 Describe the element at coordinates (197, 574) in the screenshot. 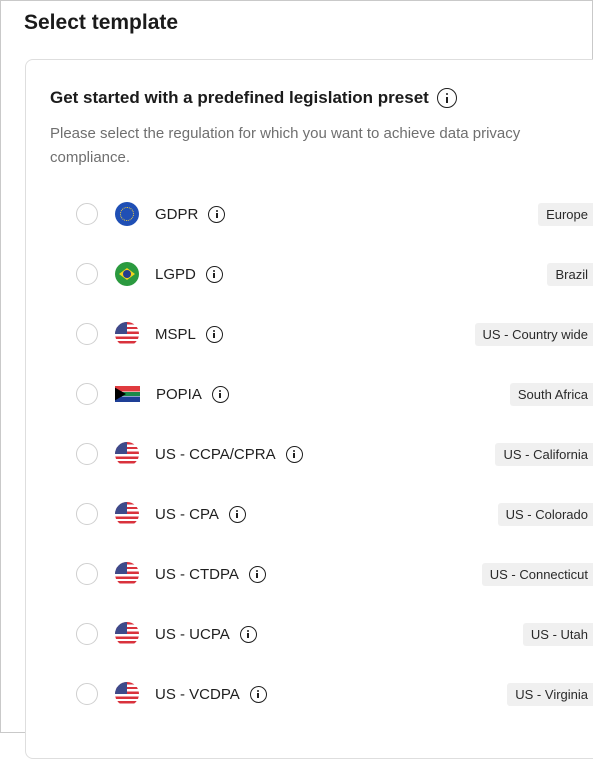

I see `preset-label: US - CTDPA` at that location.